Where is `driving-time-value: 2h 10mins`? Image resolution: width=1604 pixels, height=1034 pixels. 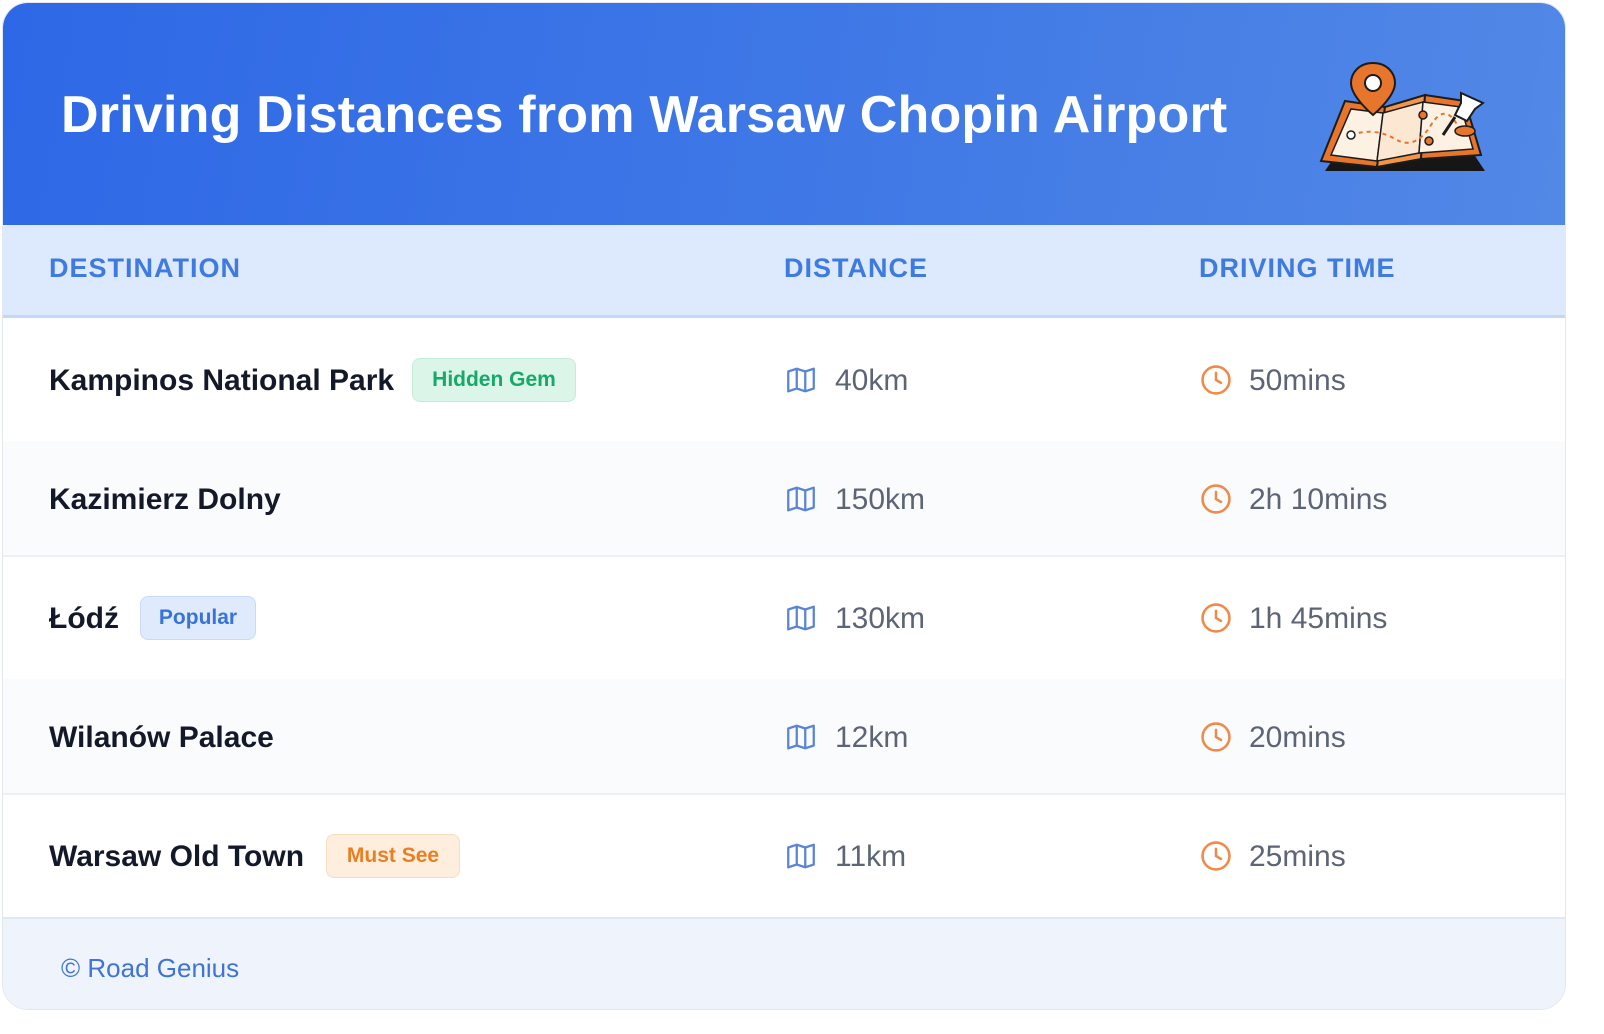
driving-time-value: 2h 10mins is located at coordinates (1318, 499).